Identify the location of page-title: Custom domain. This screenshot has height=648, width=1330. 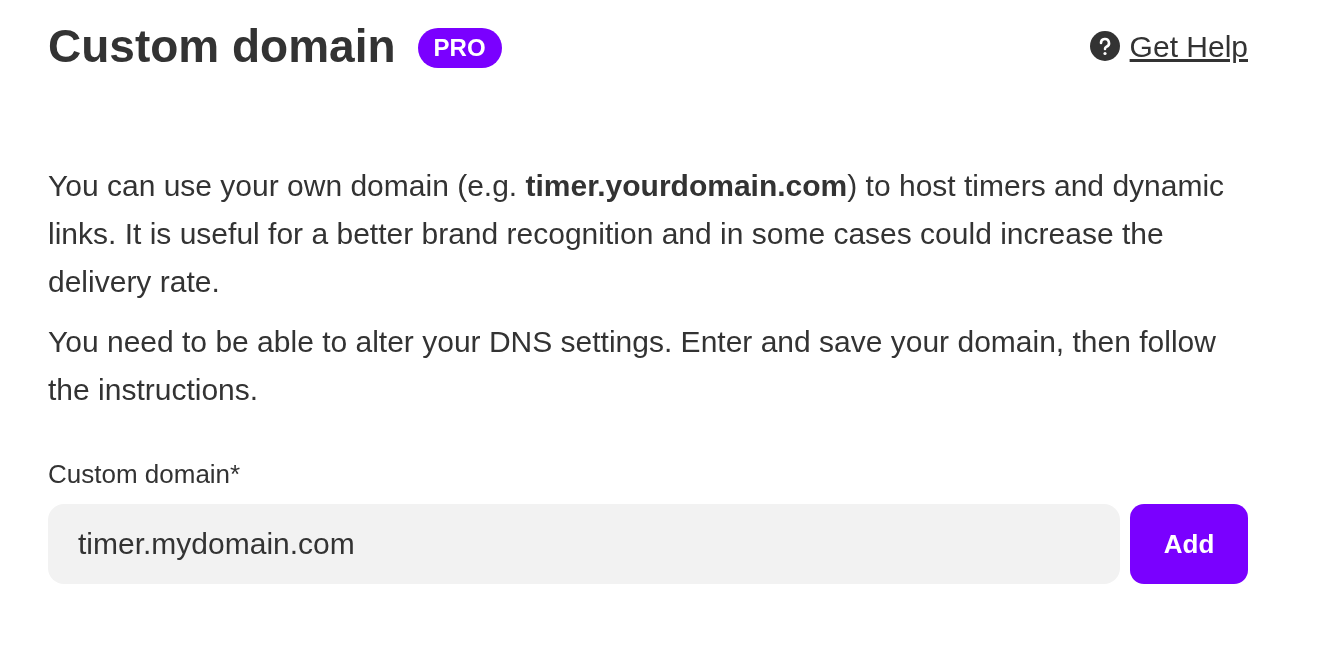
(222, 46).